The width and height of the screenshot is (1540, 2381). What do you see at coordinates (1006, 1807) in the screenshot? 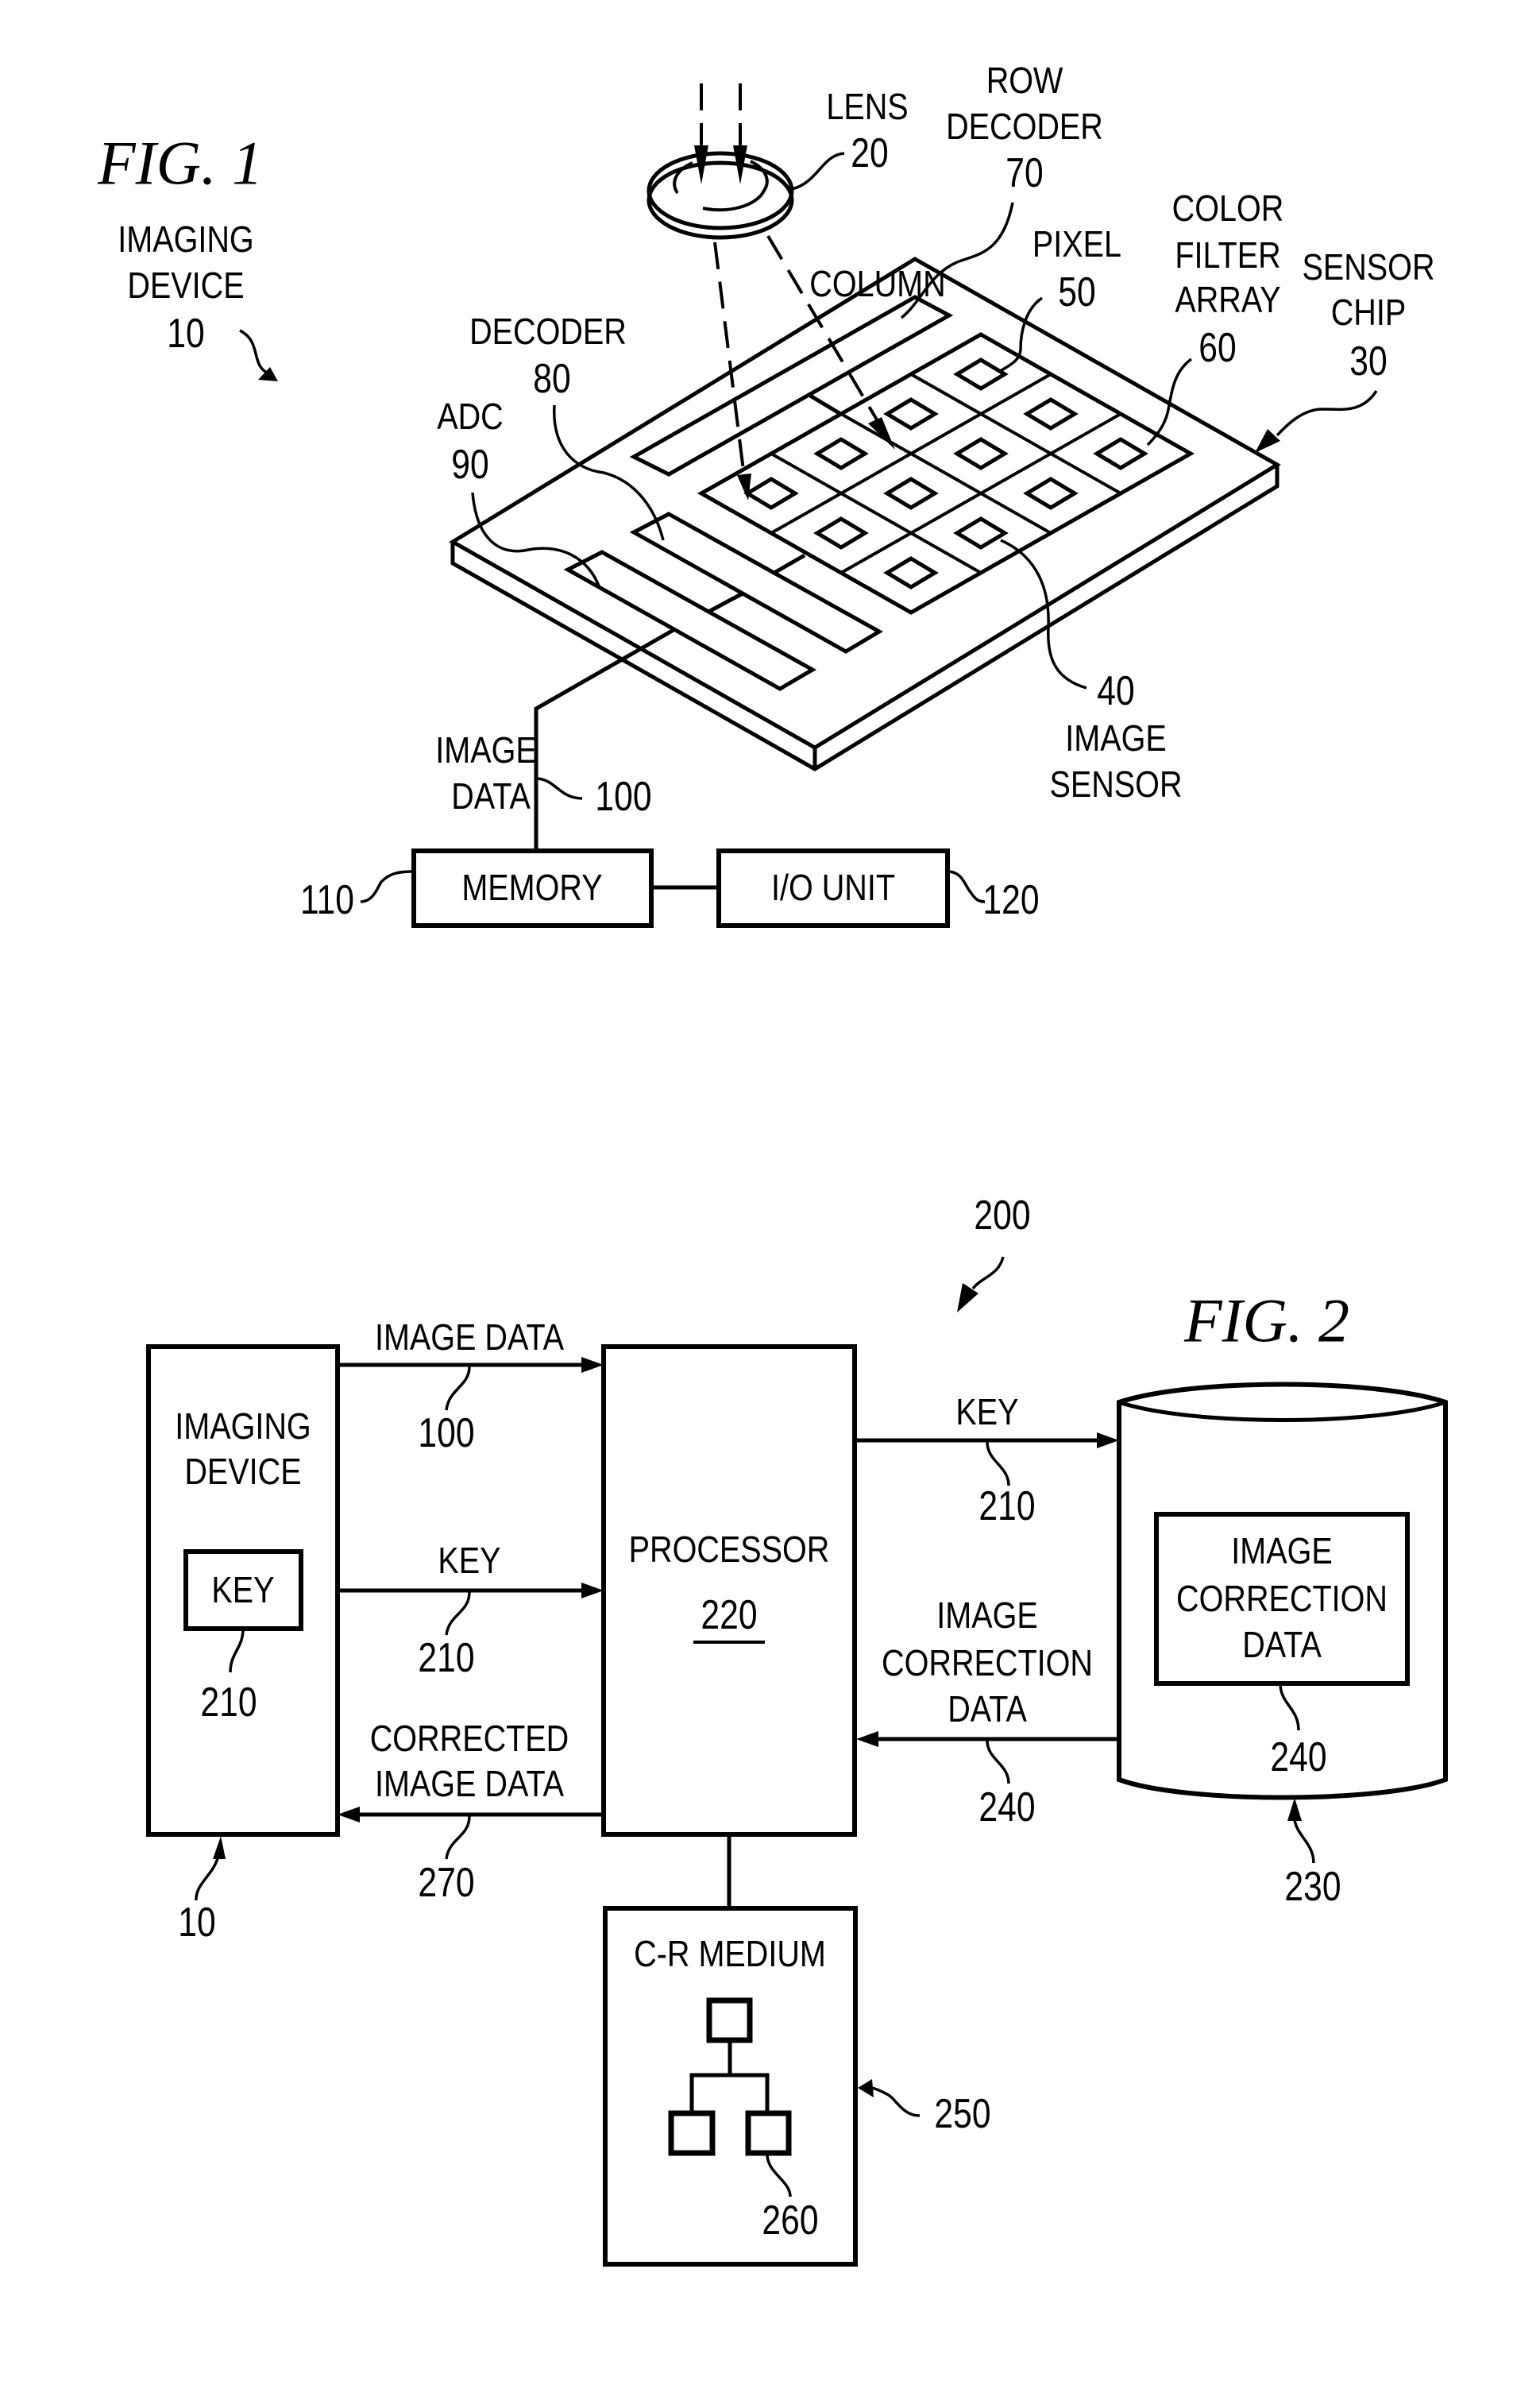
I see `correction-ref: 240` at bounding box center [1006, 1807].